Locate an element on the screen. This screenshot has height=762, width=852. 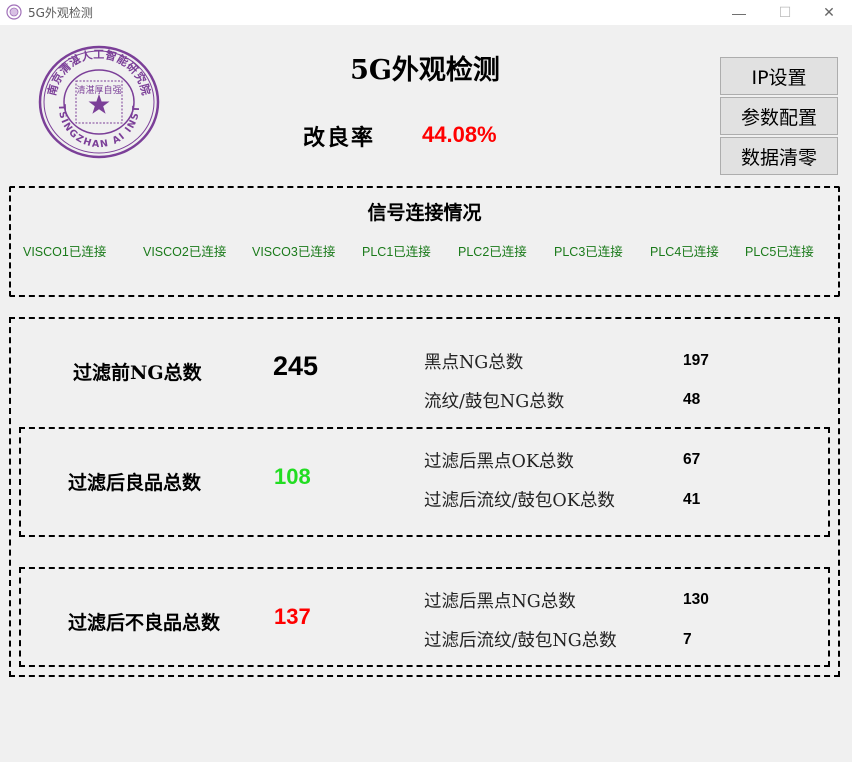
signal-visco2: VISCO2已连接 is located at coordinates (185, 252).